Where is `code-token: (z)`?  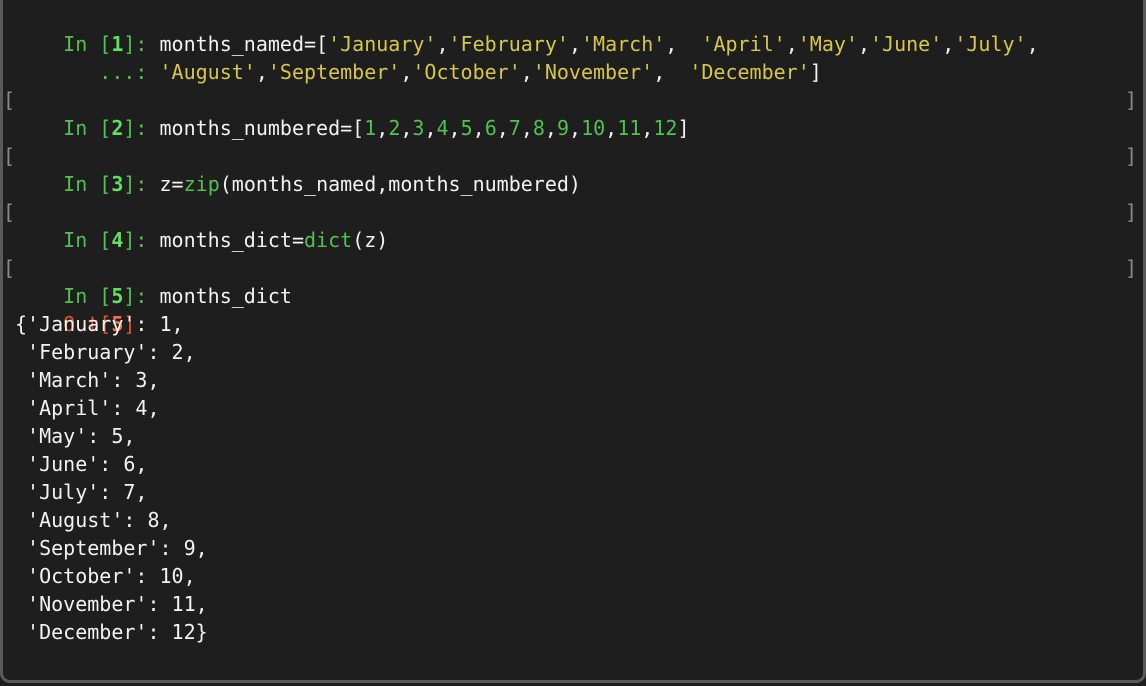
code-token: (z) is located at coordinates (370, 240).